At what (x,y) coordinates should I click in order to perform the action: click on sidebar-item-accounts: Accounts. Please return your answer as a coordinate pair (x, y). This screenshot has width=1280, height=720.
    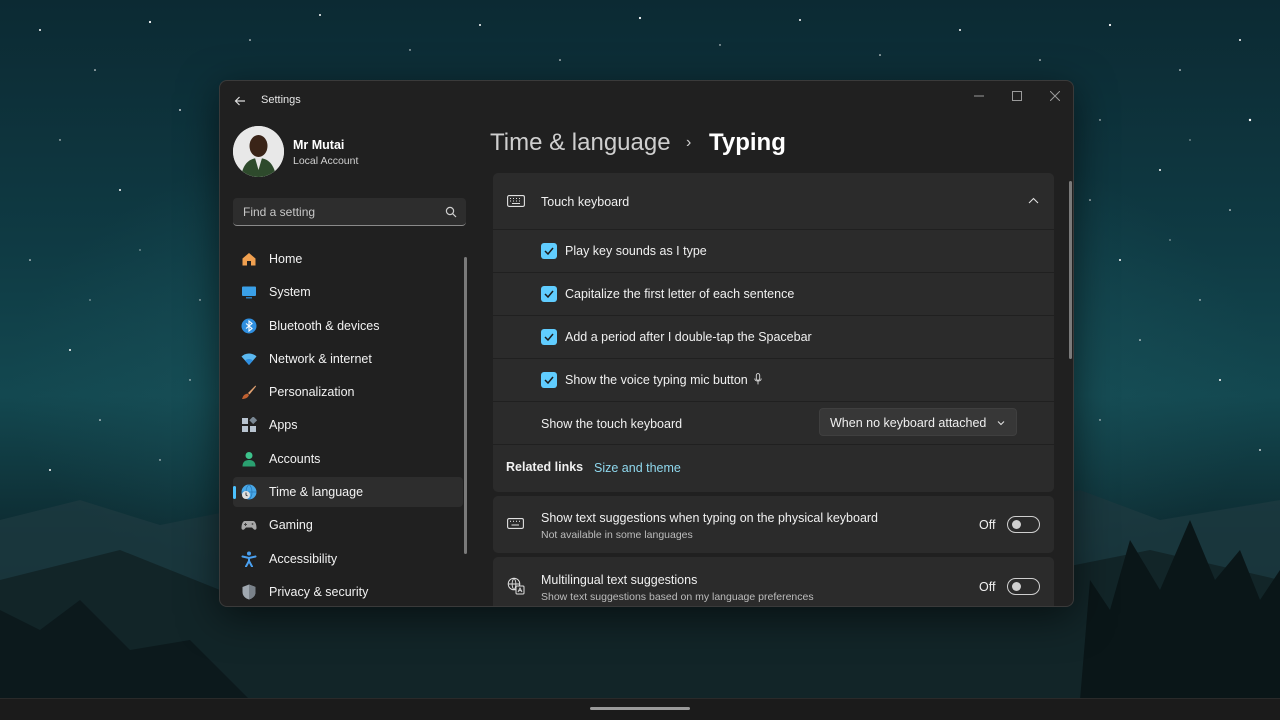
    Looking at the image, I should click on (348, 459).